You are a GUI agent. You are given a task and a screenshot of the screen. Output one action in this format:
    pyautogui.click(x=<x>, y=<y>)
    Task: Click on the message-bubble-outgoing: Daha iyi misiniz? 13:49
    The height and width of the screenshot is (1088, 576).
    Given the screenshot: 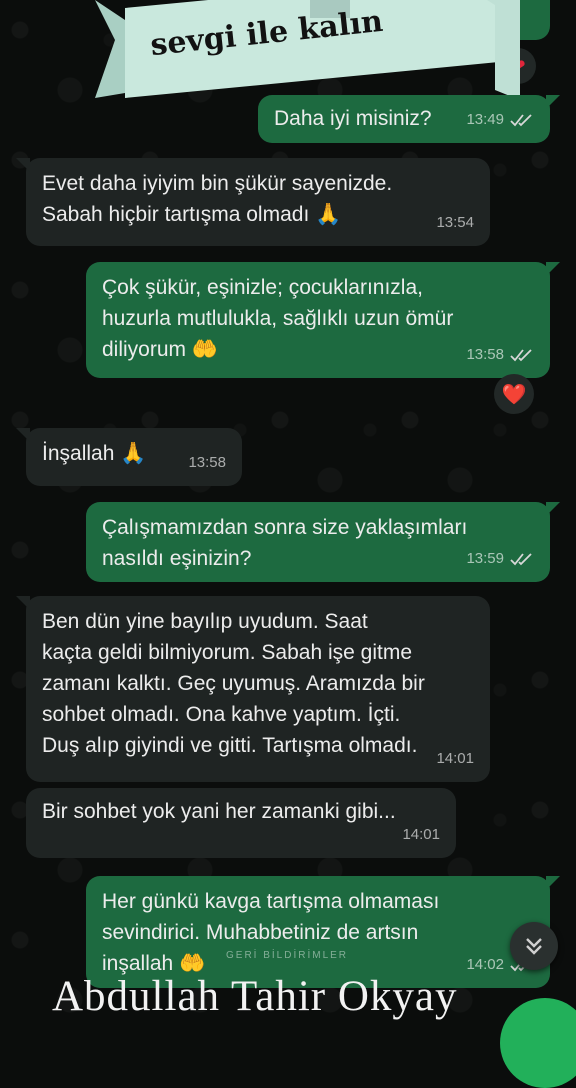 What is the action you would take?
    pyautogui.click(x=409, y=119)
    